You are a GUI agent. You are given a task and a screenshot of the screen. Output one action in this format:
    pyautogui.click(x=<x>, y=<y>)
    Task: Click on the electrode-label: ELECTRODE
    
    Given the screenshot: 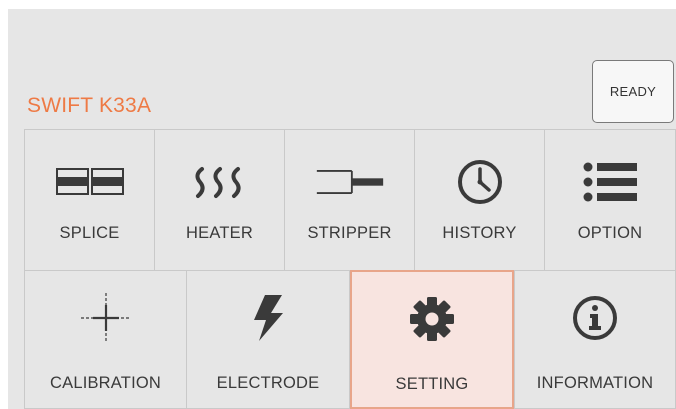 What is the action you would take?
    pyautogui.click(x=268, y=383)
    